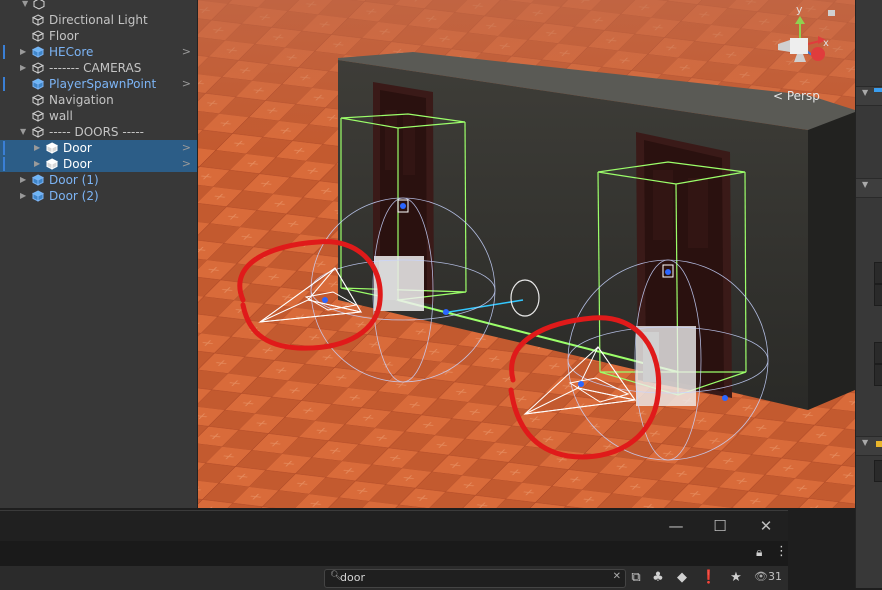 The image size is (882, 590). What do you see at coordinates (64, 36) in the screenshot?
I see `hierarchy-item-label: Floor` at bounding box center [64, 36].